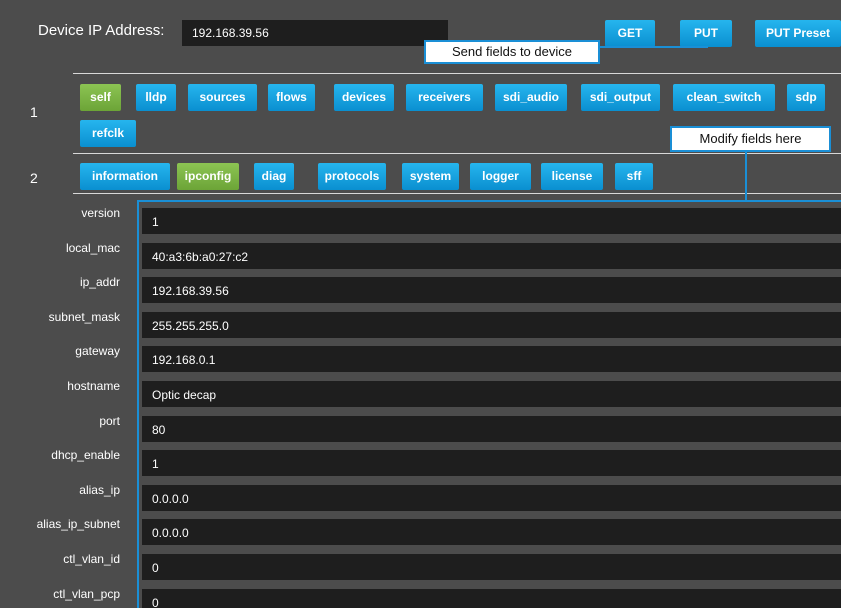 The image size is (841, 608). Describe the element at coordinates (798, 33) in the screenshot. I see `put-preset-button: PUT Preset` at that location.